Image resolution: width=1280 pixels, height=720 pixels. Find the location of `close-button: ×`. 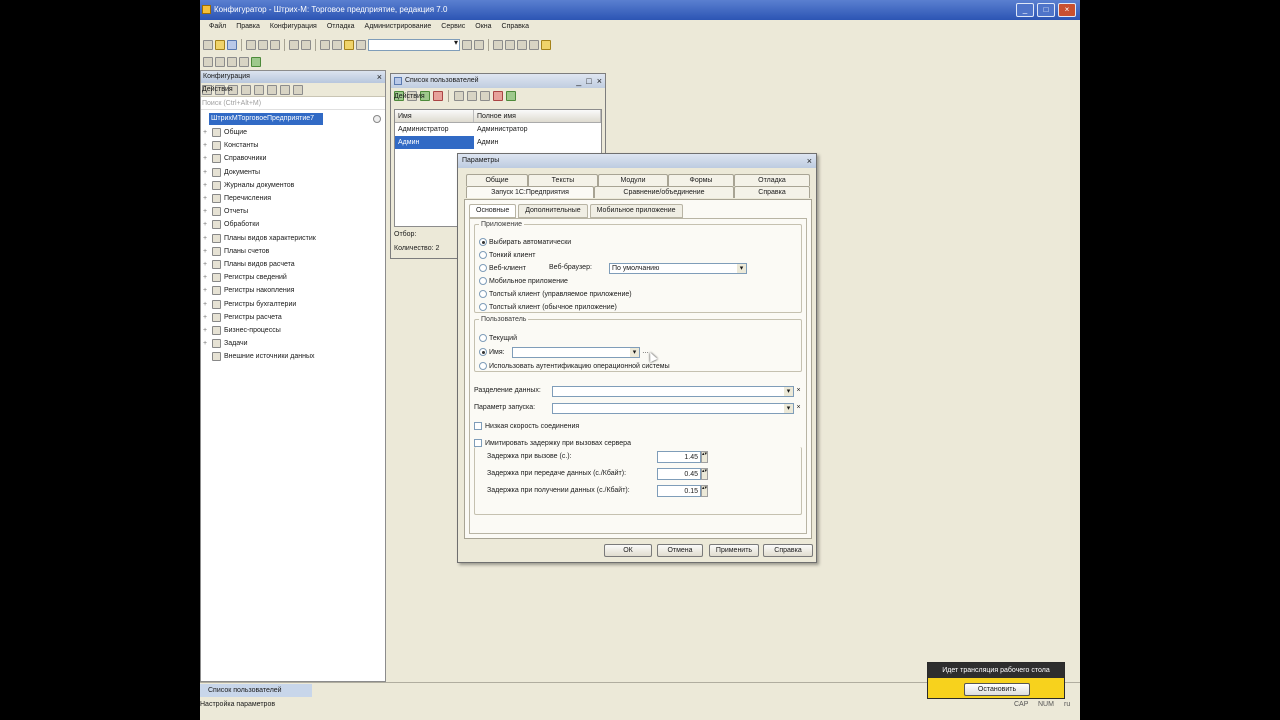

close-button: × is located at coordinates (1067, 10).